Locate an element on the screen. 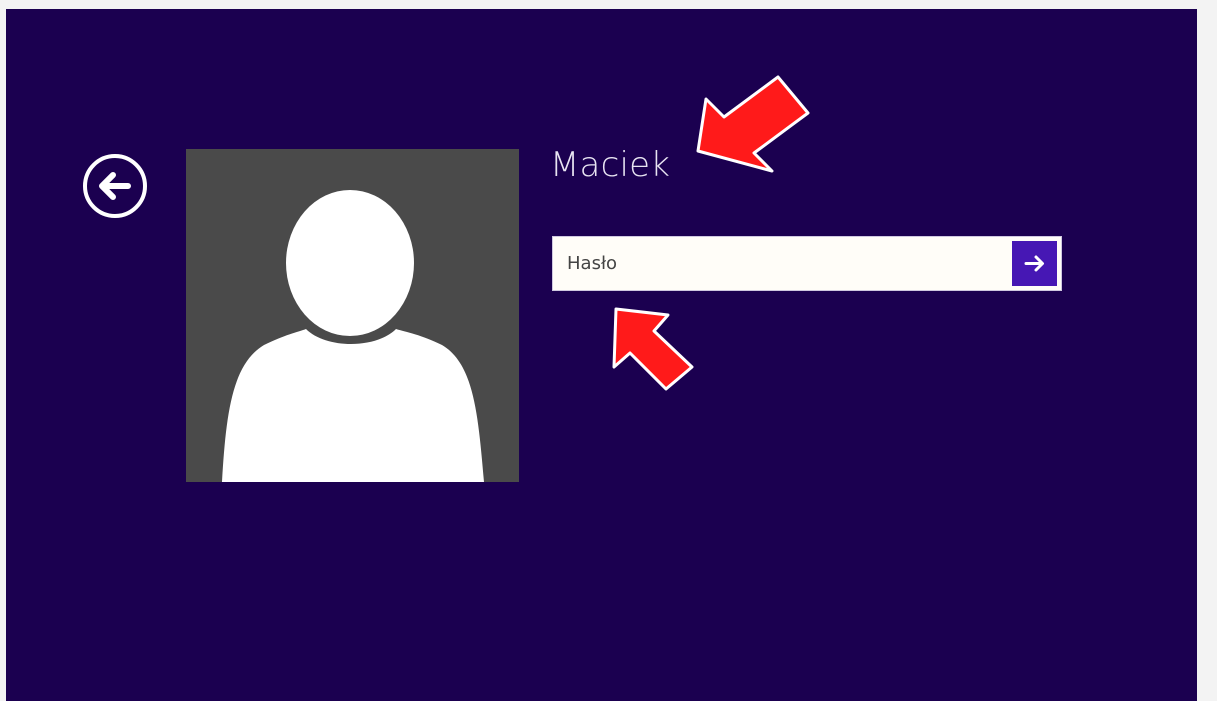 This screenshot has width=1217, height=701. back-arrow-circle-icon is located at coordinates (115, 186).